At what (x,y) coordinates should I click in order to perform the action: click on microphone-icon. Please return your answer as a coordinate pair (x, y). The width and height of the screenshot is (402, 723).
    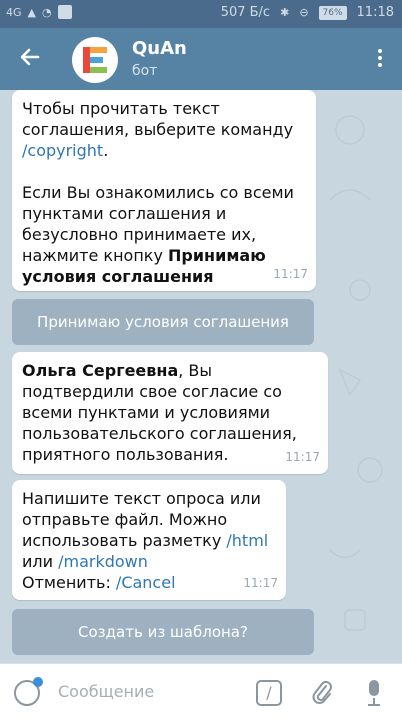
    Looking at the image, I should click on (374, 694).